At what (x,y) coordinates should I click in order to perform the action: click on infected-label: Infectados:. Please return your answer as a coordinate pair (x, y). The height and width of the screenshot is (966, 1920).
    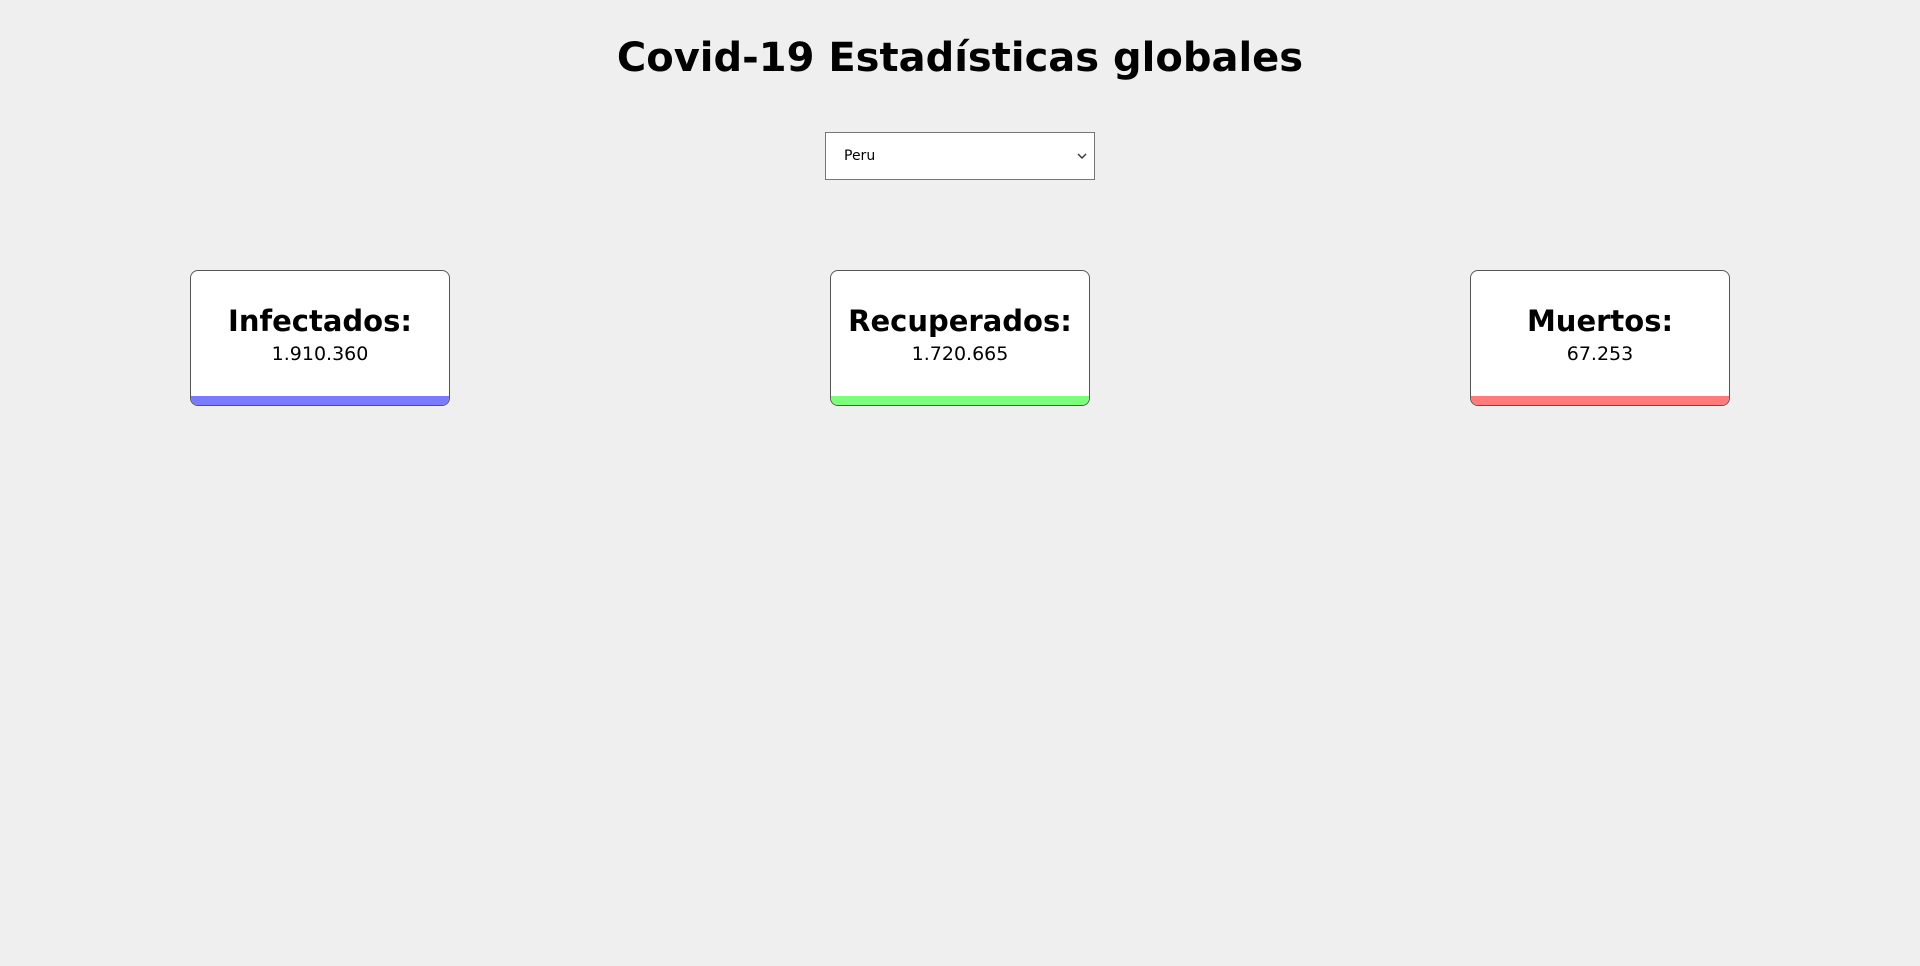
    Looking at the image, I should click on (320, 321).